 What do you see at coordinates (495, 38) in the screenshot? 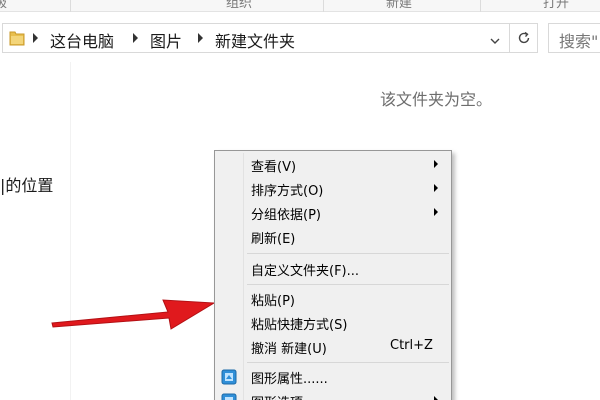
I see `chevron-down-icon` at bounding box center [495, 38].